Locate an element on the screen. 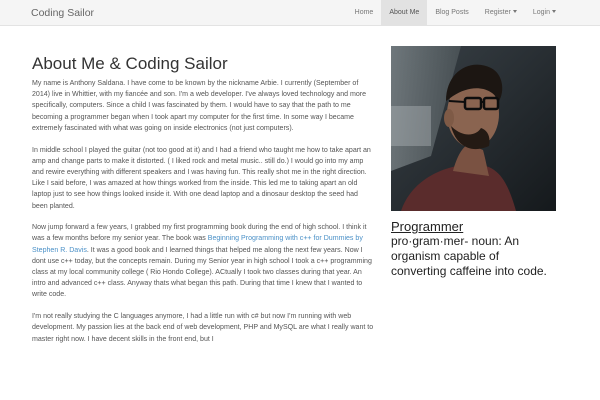  nav-menu: Home About Me Blog Posts Register Login is located at coordinates (455, 13).